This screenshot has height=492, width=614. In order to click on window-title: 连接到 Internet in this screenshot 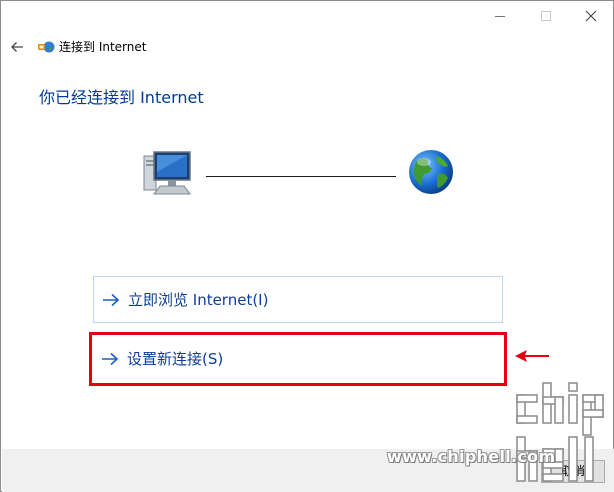, I will do `click(103, 47)`.